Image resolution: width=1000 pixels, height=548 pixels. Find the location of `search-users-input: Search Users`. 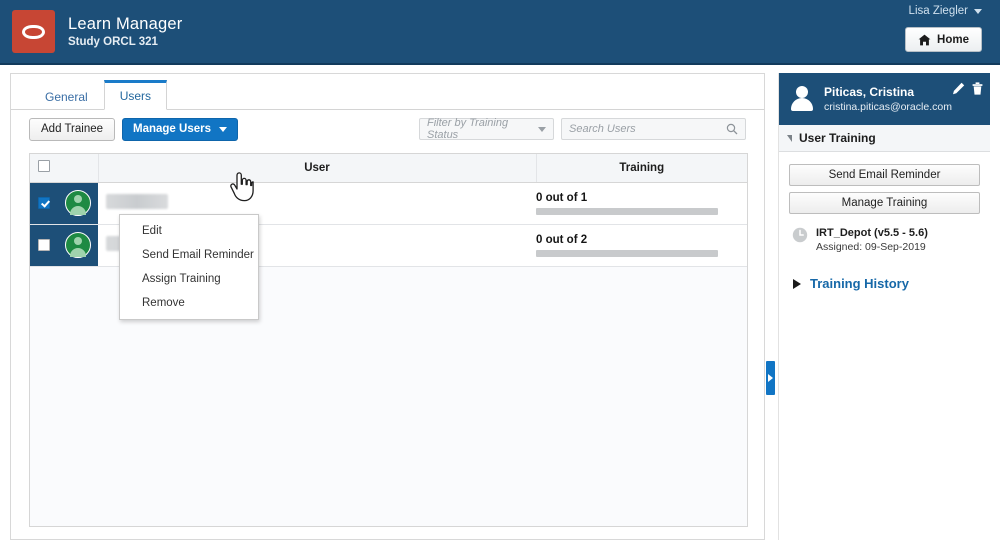

search-users-input: Search Users is located at coordinates (653, 129).